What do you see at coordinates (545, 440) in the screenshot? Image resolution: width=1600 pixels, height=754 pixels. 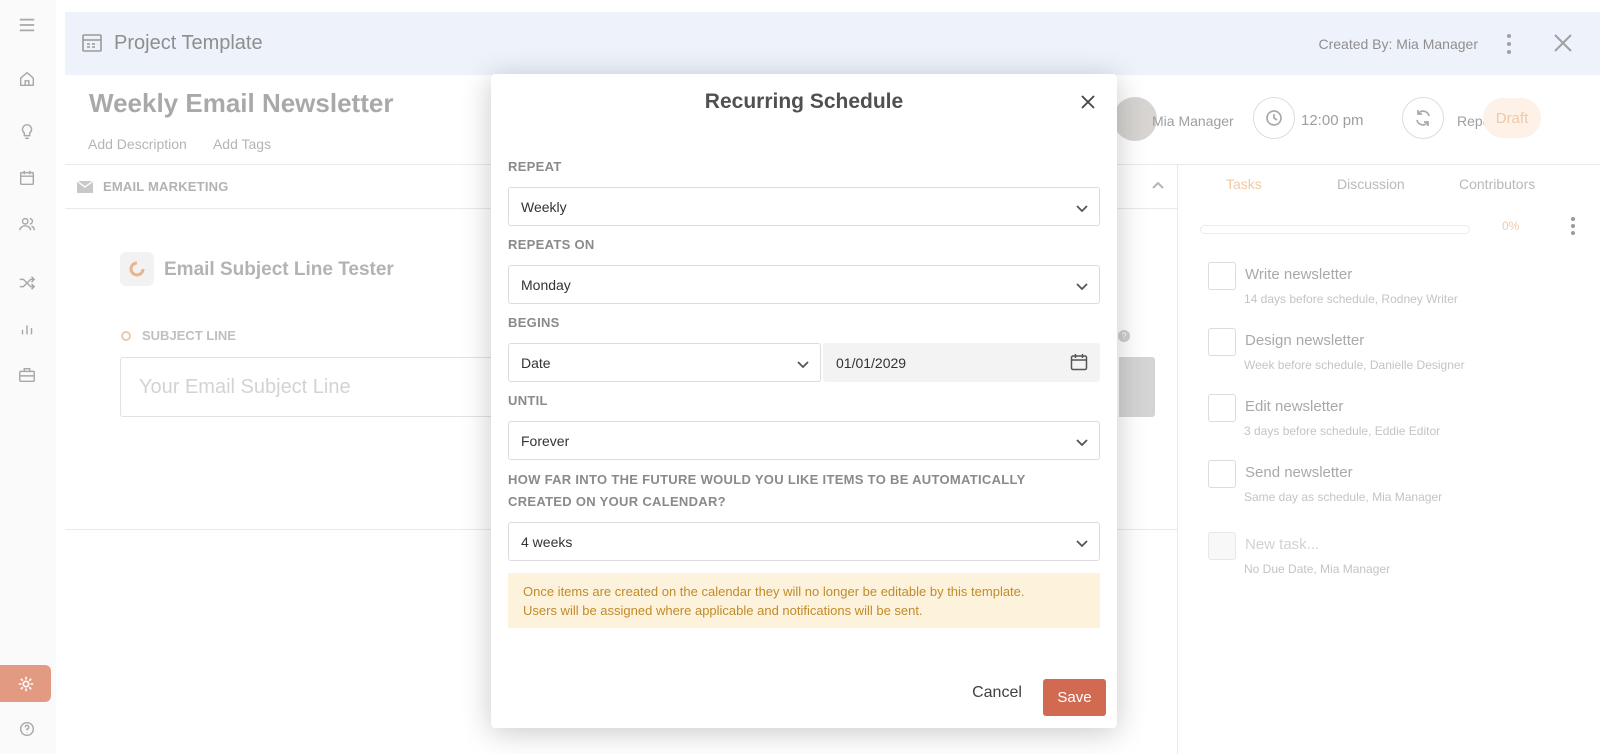 I see `until-select-value: Forever` at bounding box center [545, 440].